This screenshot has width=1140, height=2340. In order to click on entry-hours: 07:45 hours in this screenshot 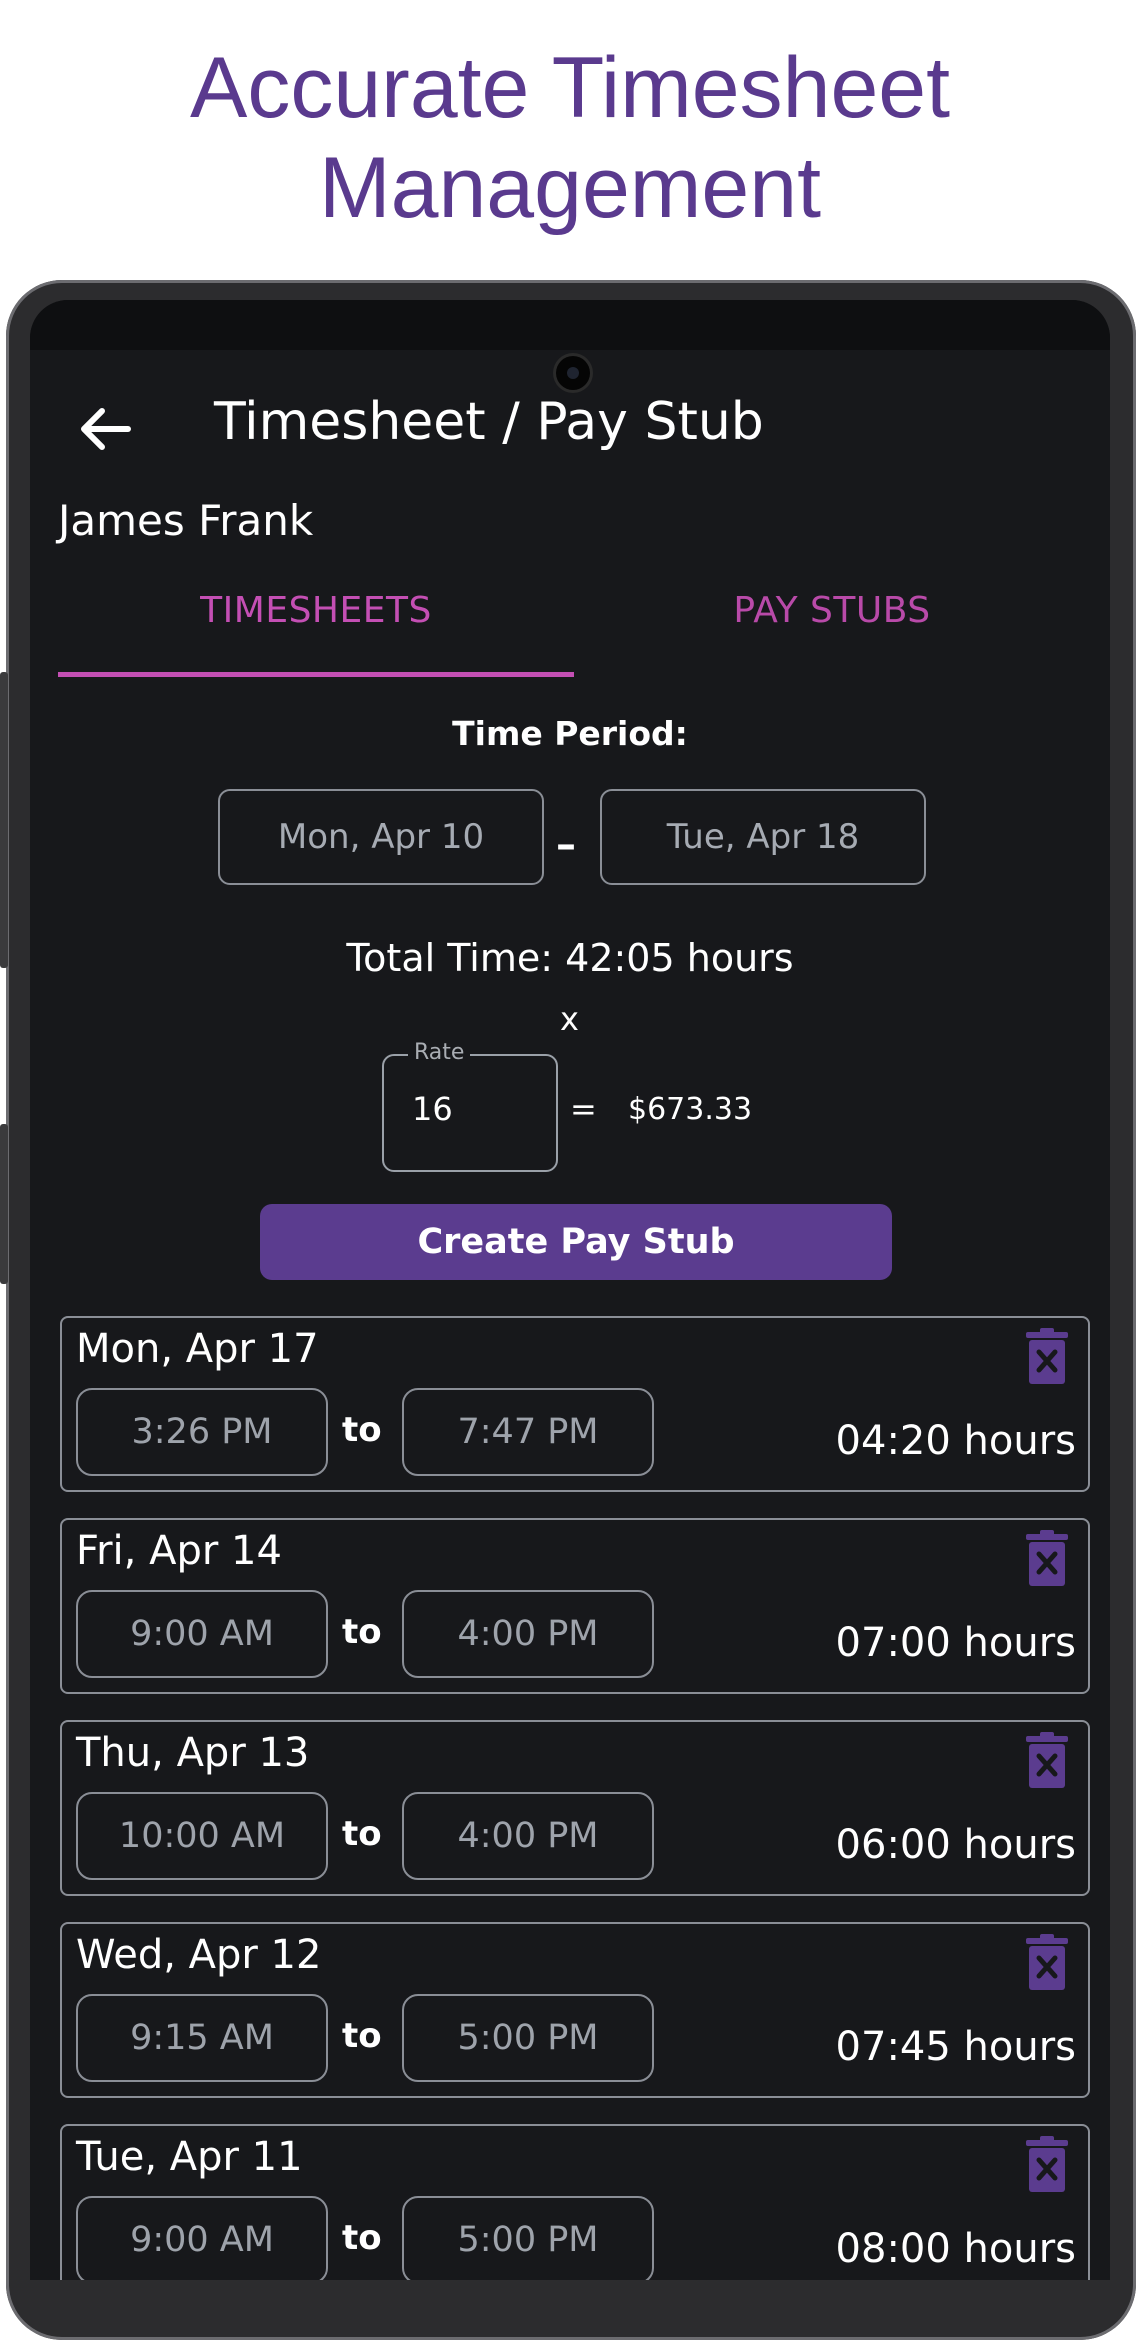, I will do `click(955, 2047)`.